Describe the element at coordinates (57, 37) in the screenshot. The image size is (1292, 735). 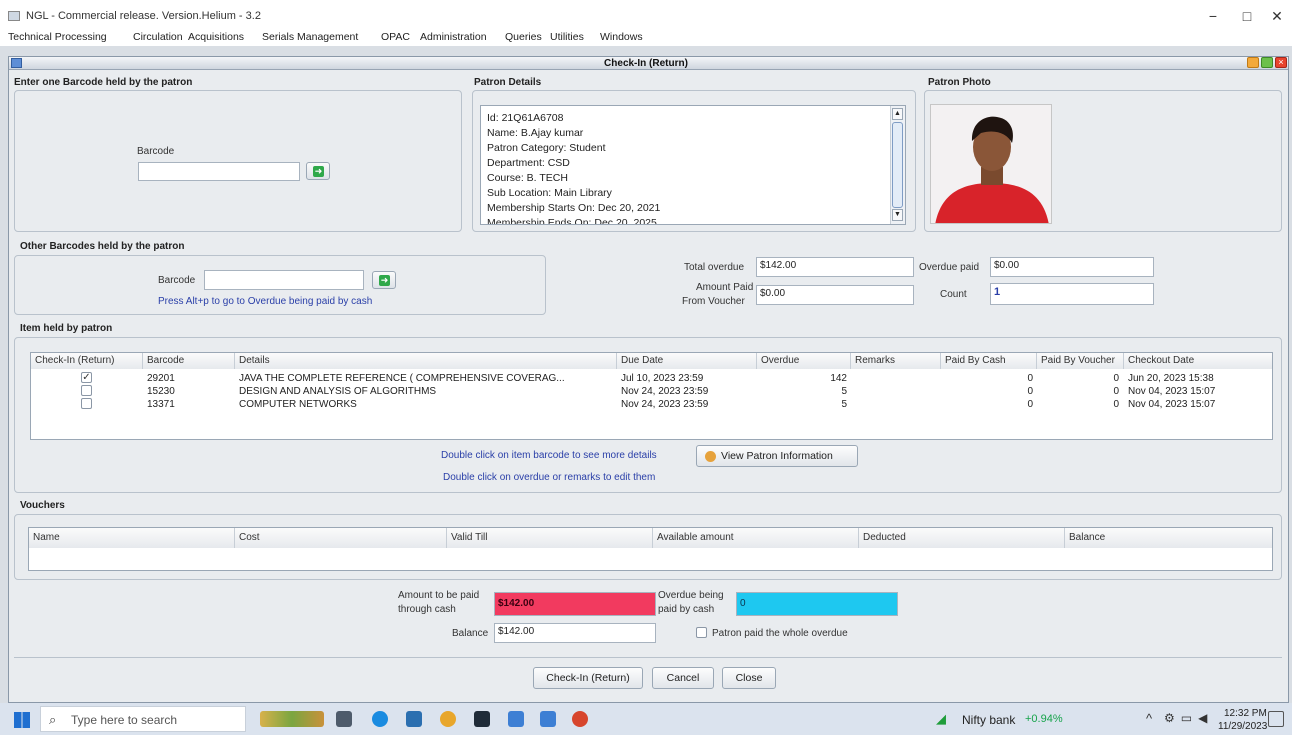
I see `menu-technical-processing: Technical Processing` at that location.